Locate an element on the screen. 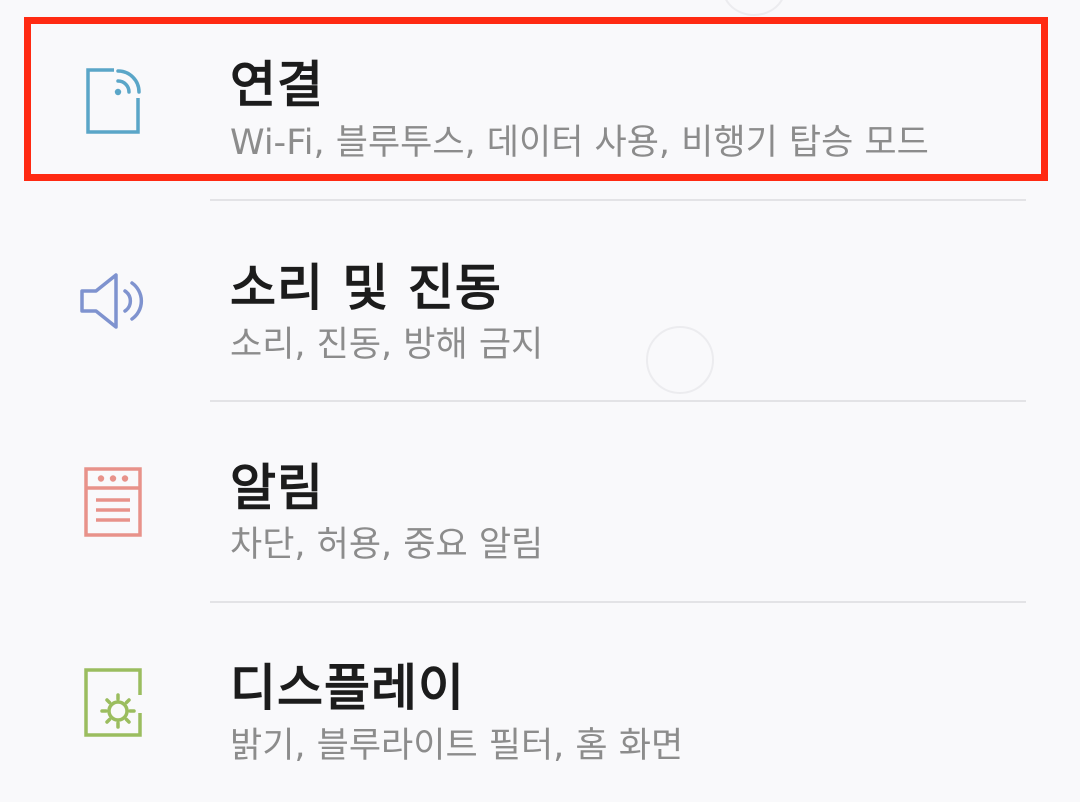 The height and width of the screenshot is (802, 1080). item-title: 디스플레이 is located at coordinates (347, 688).